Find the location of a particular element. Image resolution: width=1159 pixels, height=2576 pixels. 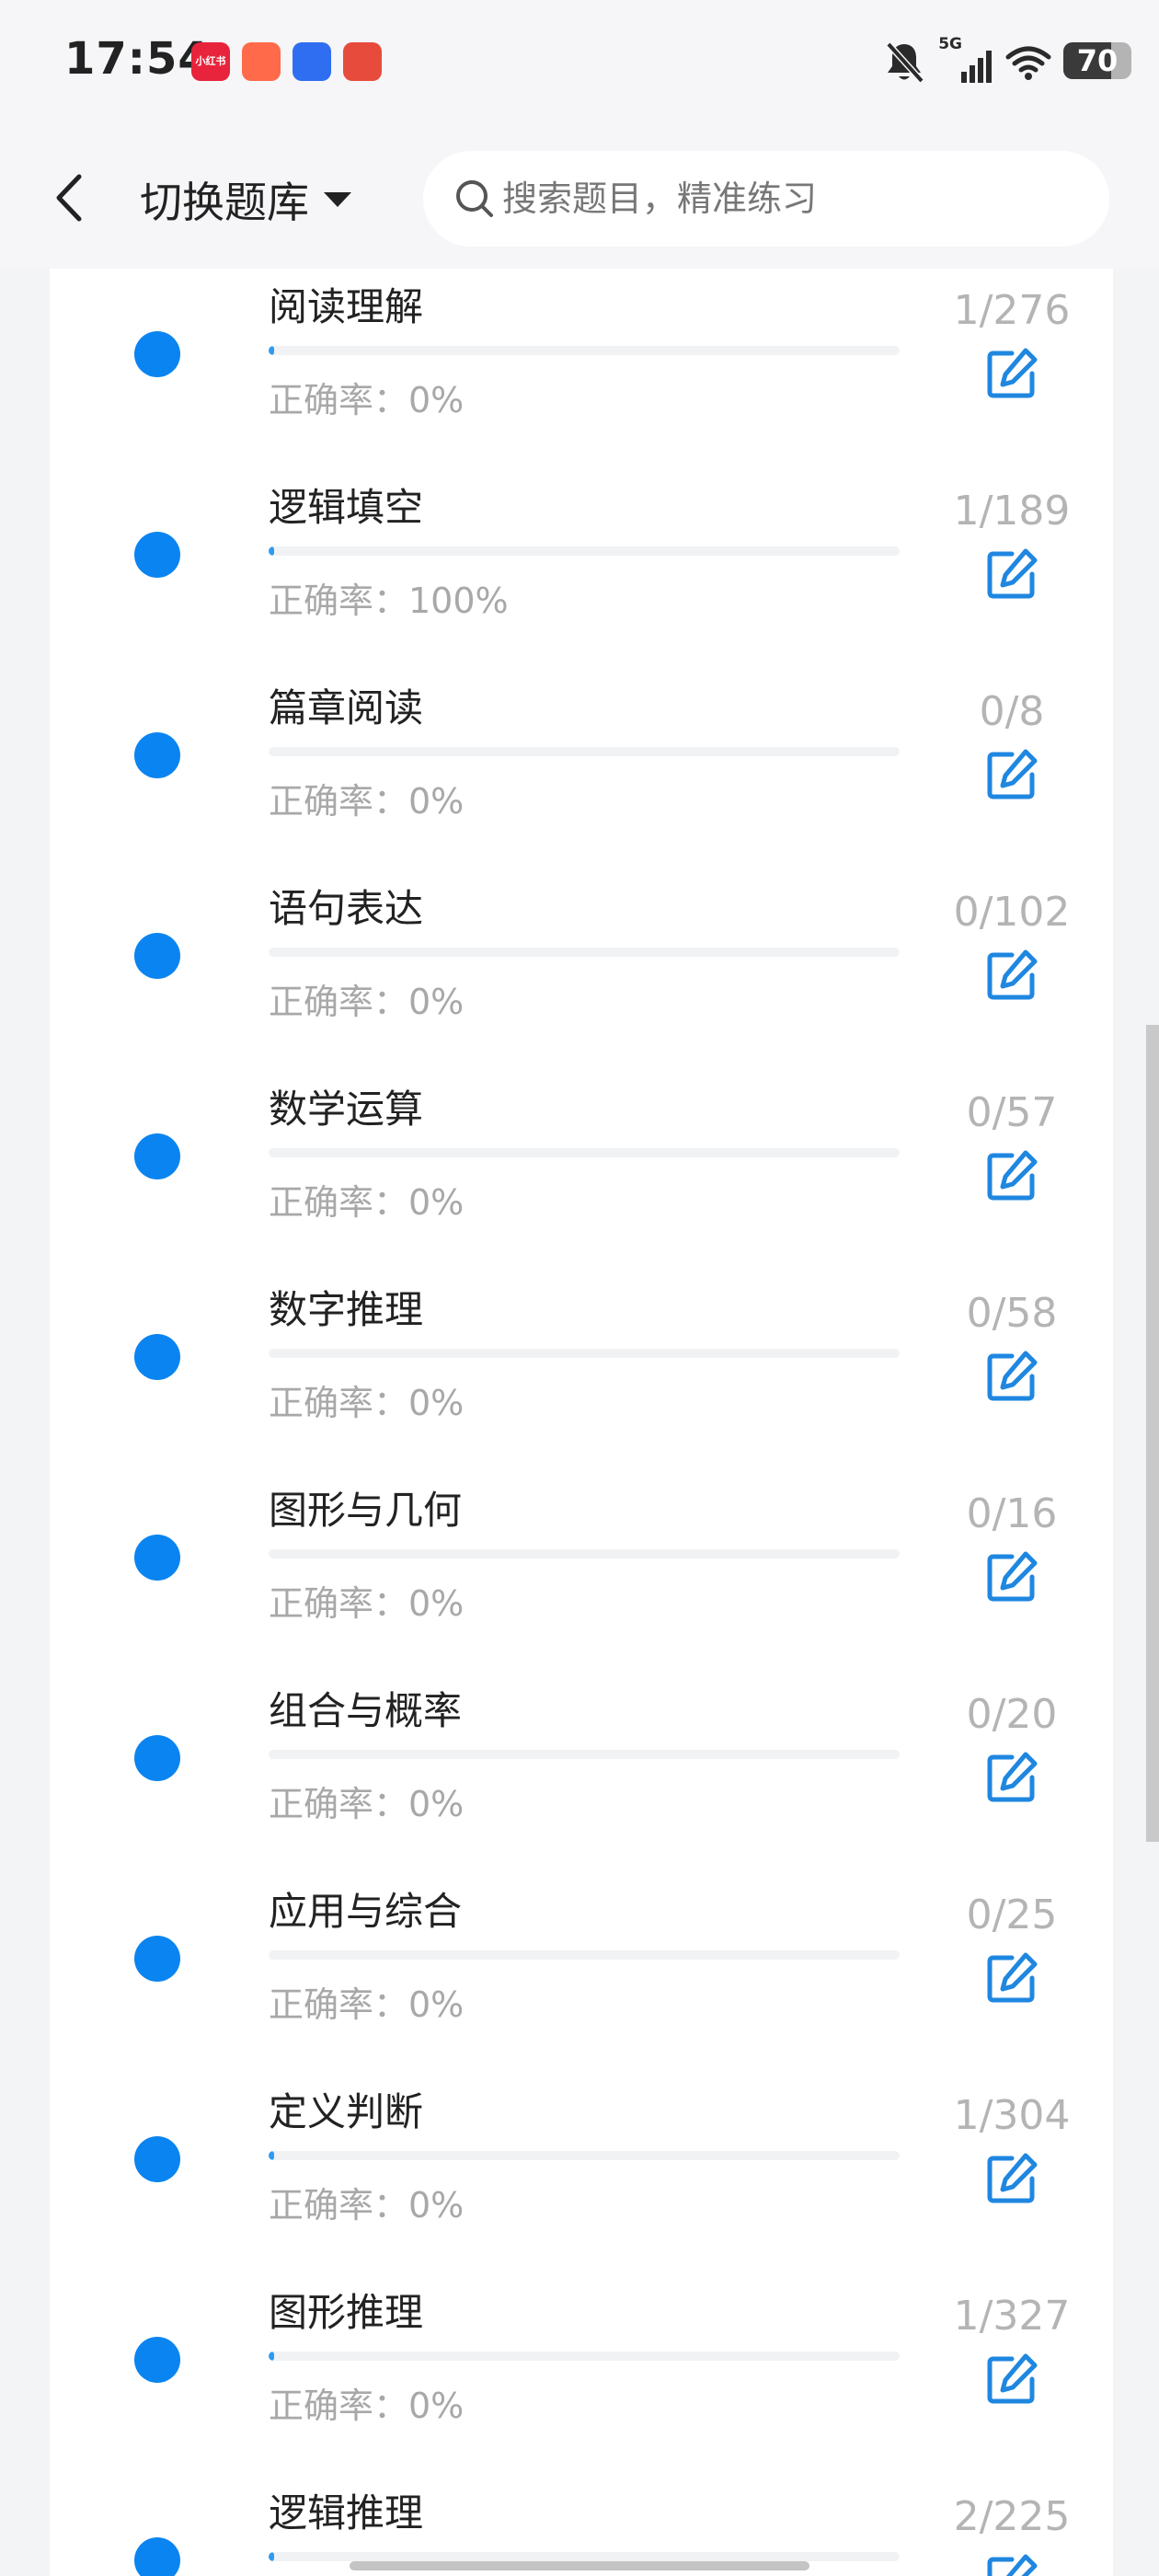

status-bar: 17:54 小红书 5G 70 is located at coordinates (579, 64).